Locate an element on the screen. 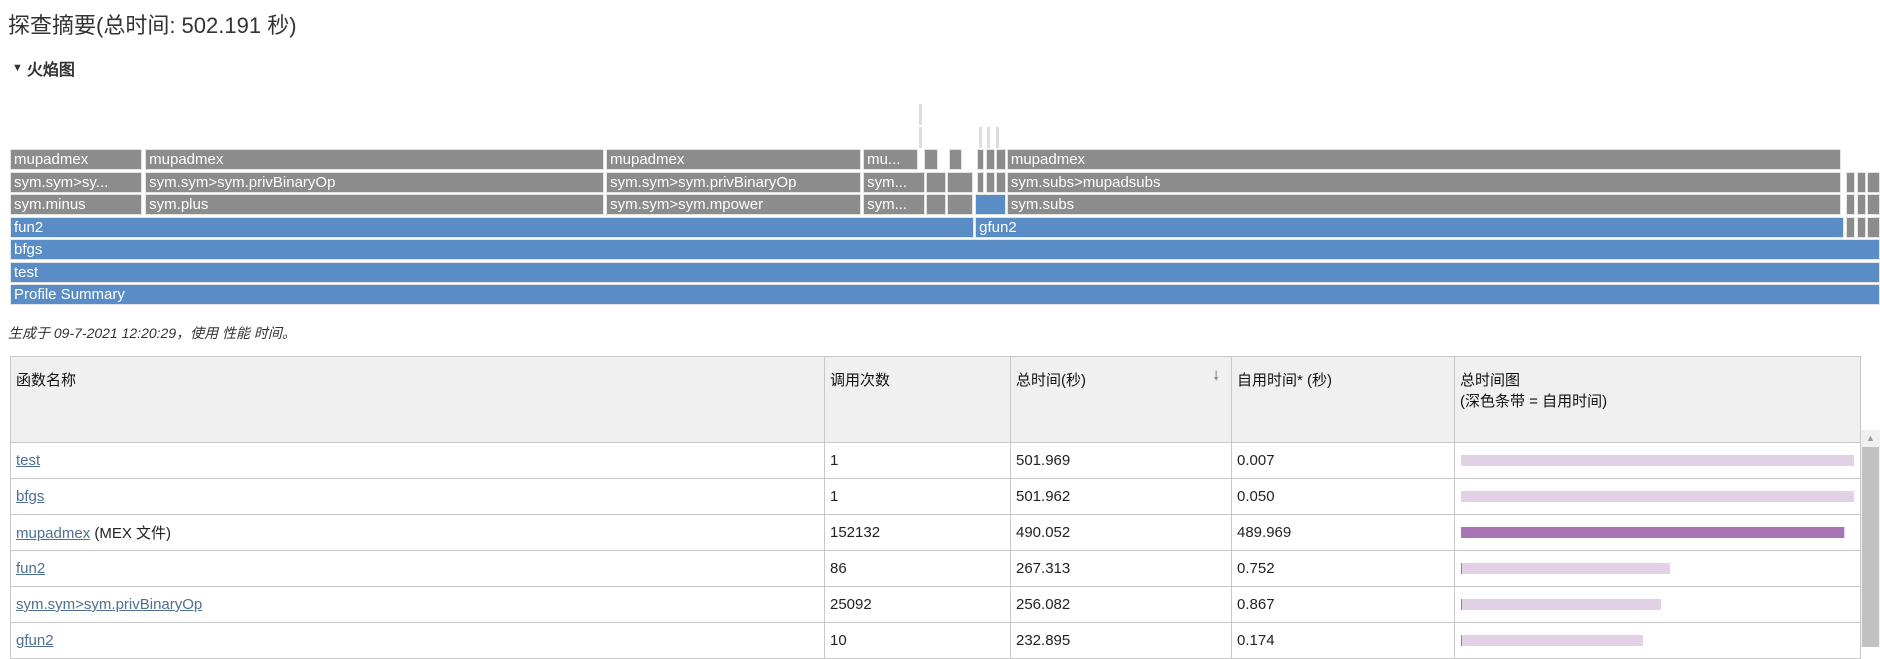 This screenshot has height=659, width=1880. header-self-time: 自用时间* (秒) is located at coordinates (1343, 400).